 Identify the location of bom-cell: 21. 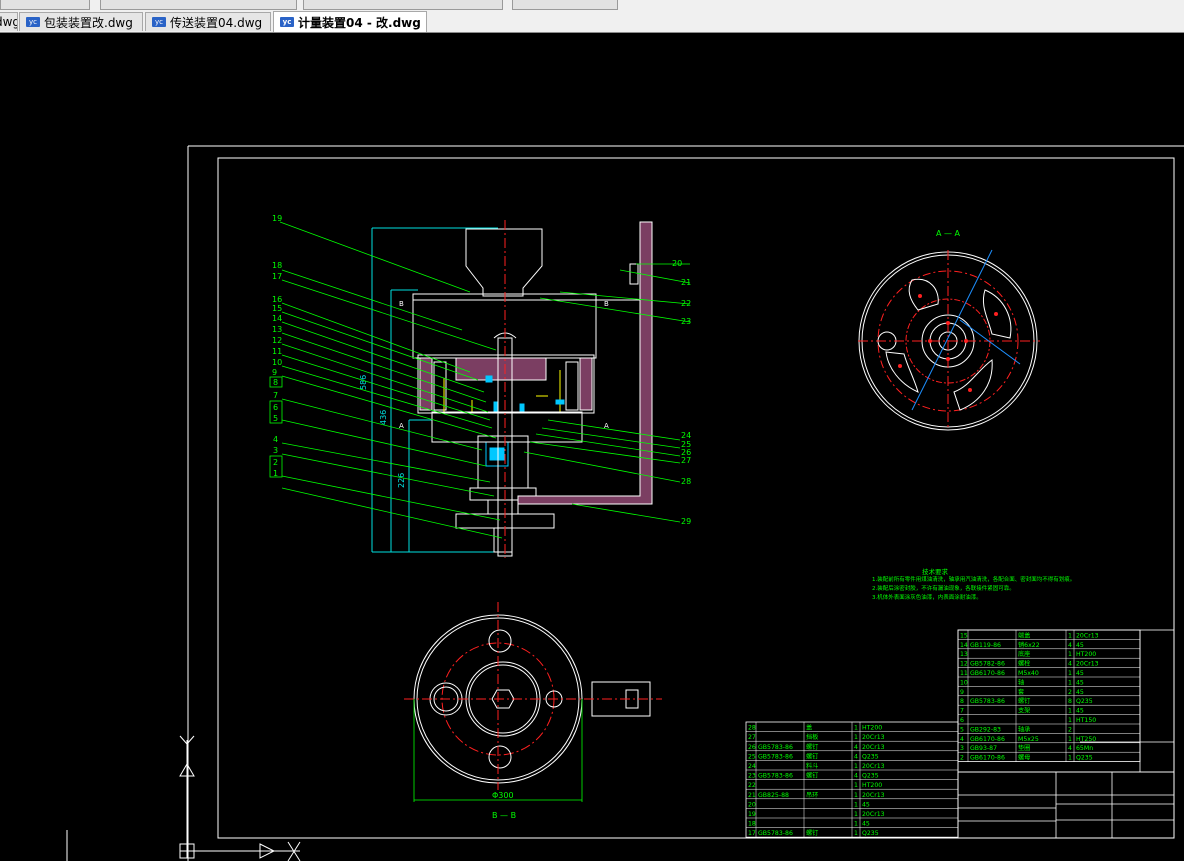
(752, 795).